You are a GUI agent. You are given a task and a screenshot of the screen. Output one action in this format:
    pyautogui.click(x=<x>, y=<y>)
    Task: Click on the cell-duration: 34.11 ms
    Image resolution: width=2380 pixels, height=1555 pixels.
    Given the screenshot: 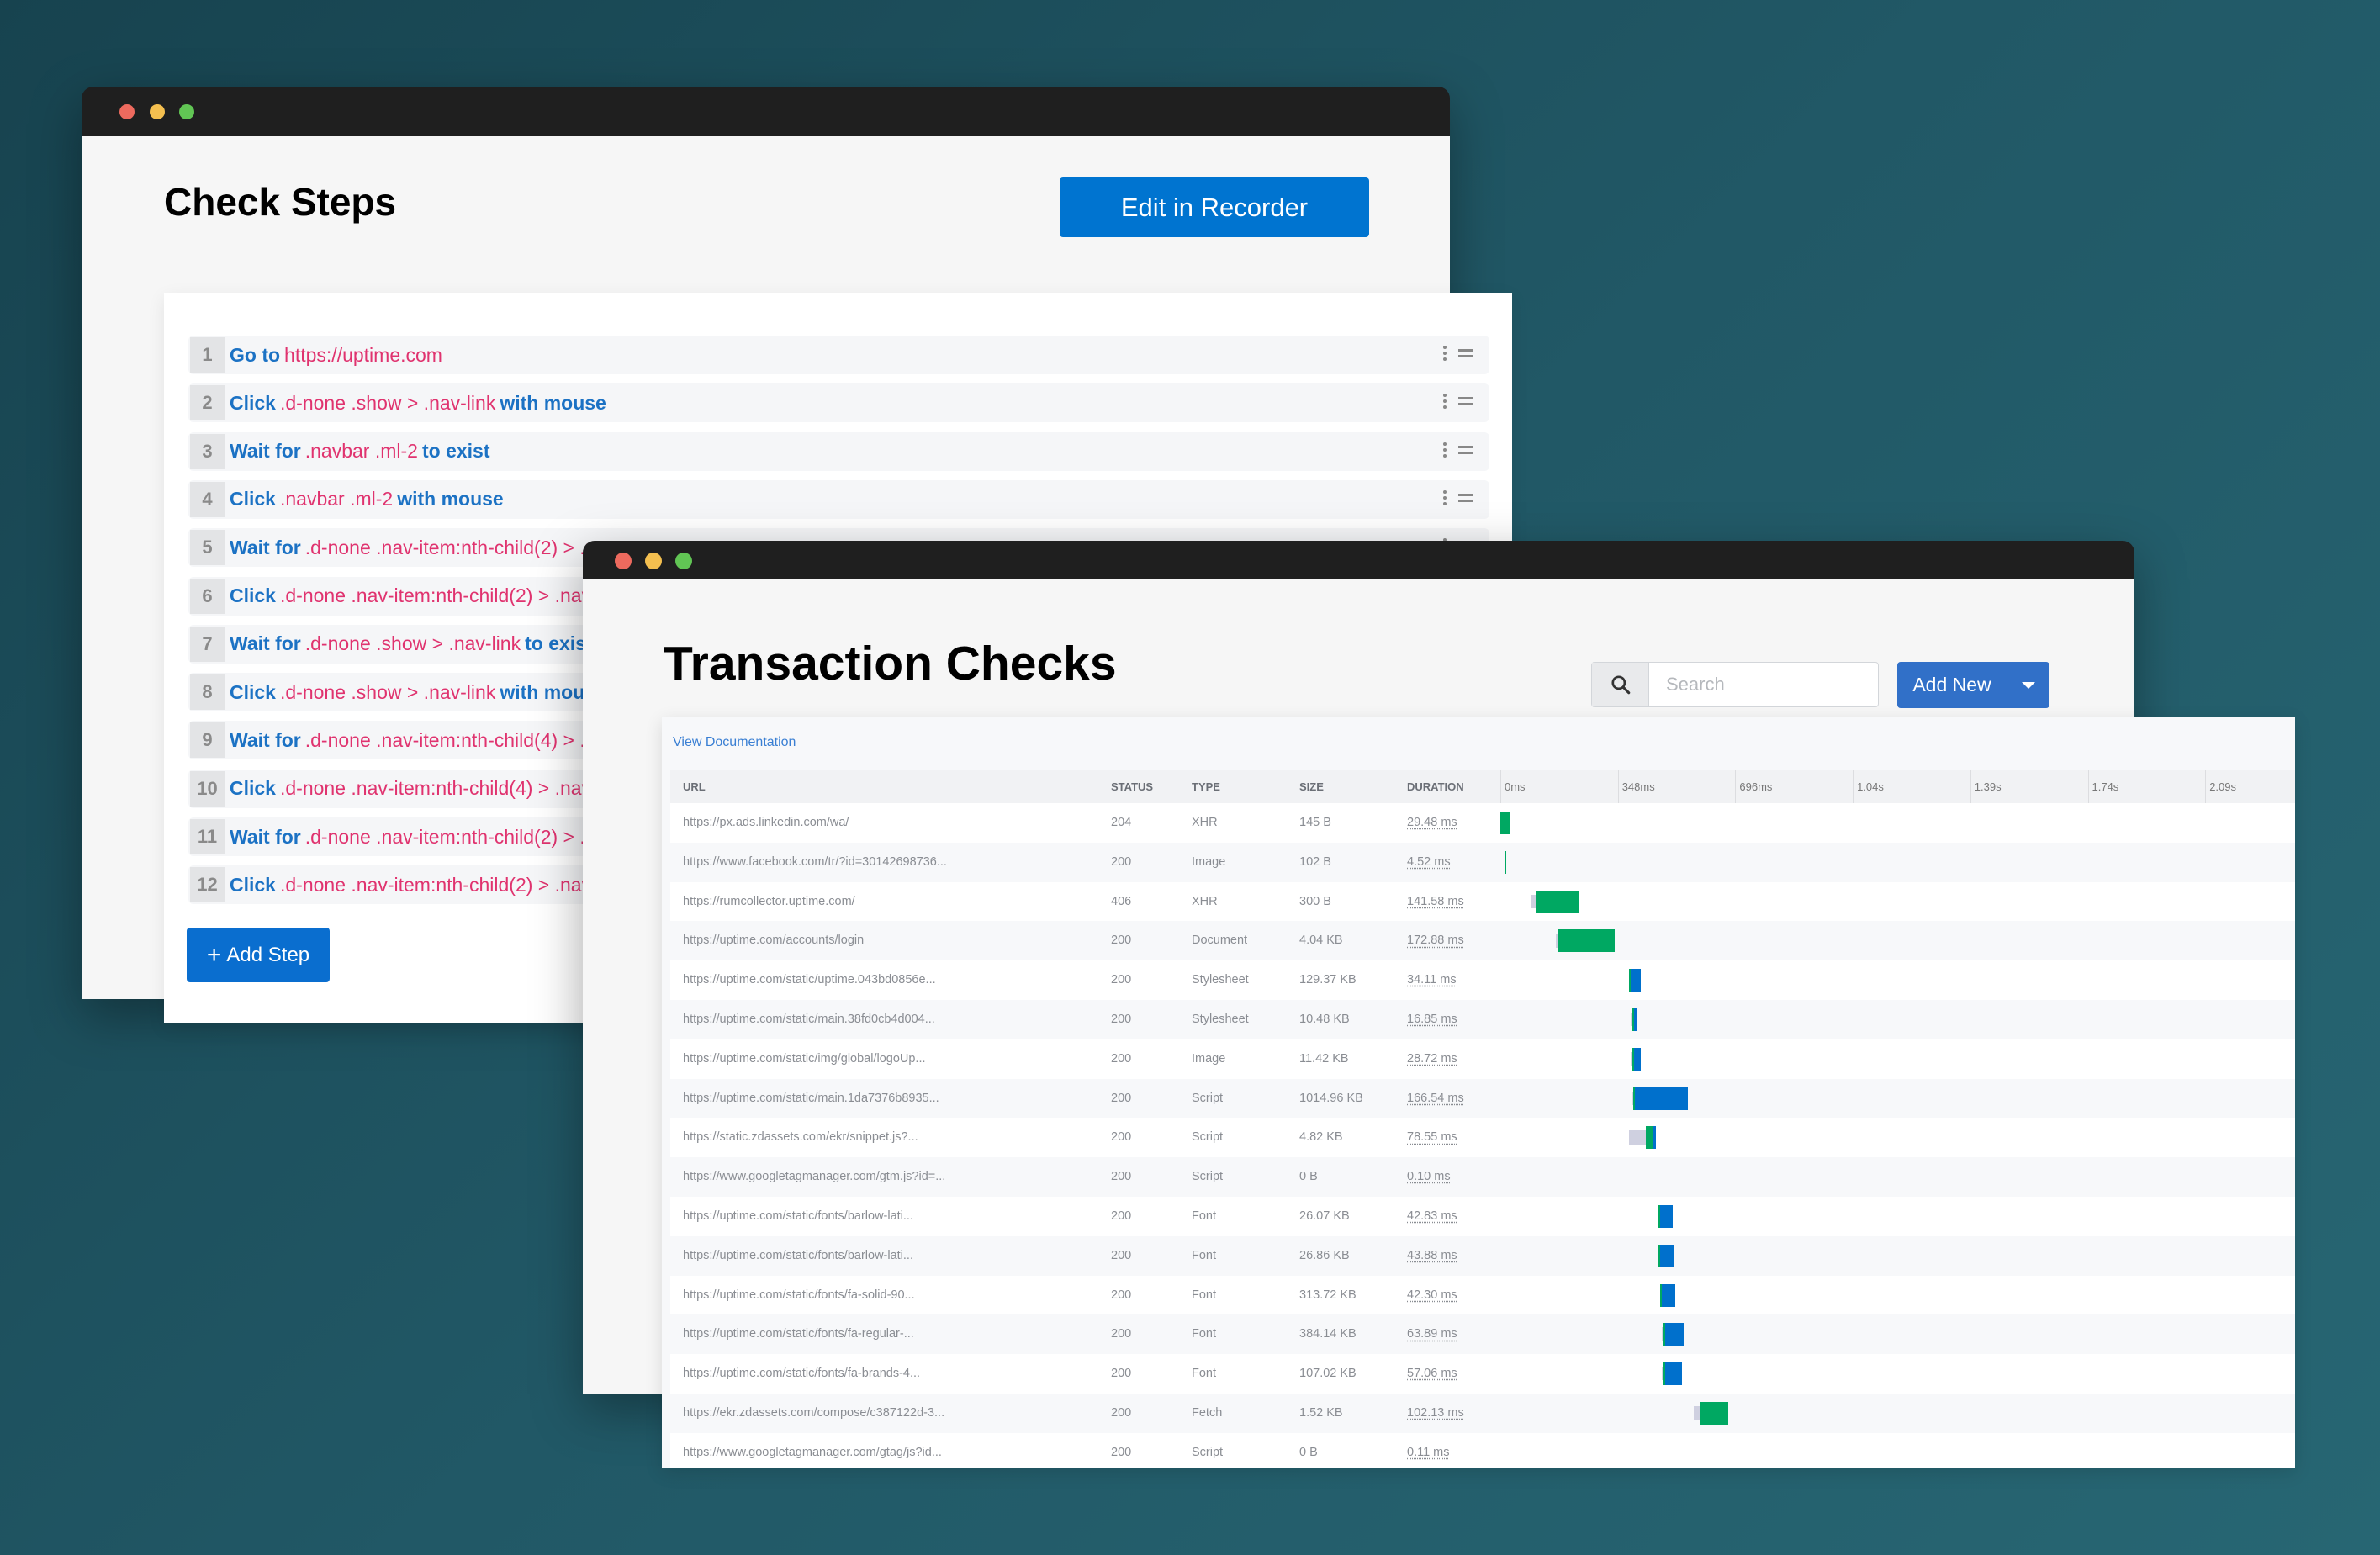 What is the action you would take?
    pyautogui.click(x=1432, y=979)
    